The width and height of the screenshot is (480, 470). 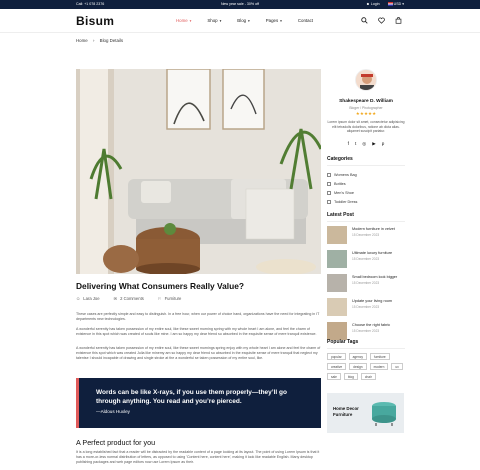 I want to click on cart-icon, so click(x=398, y=20).